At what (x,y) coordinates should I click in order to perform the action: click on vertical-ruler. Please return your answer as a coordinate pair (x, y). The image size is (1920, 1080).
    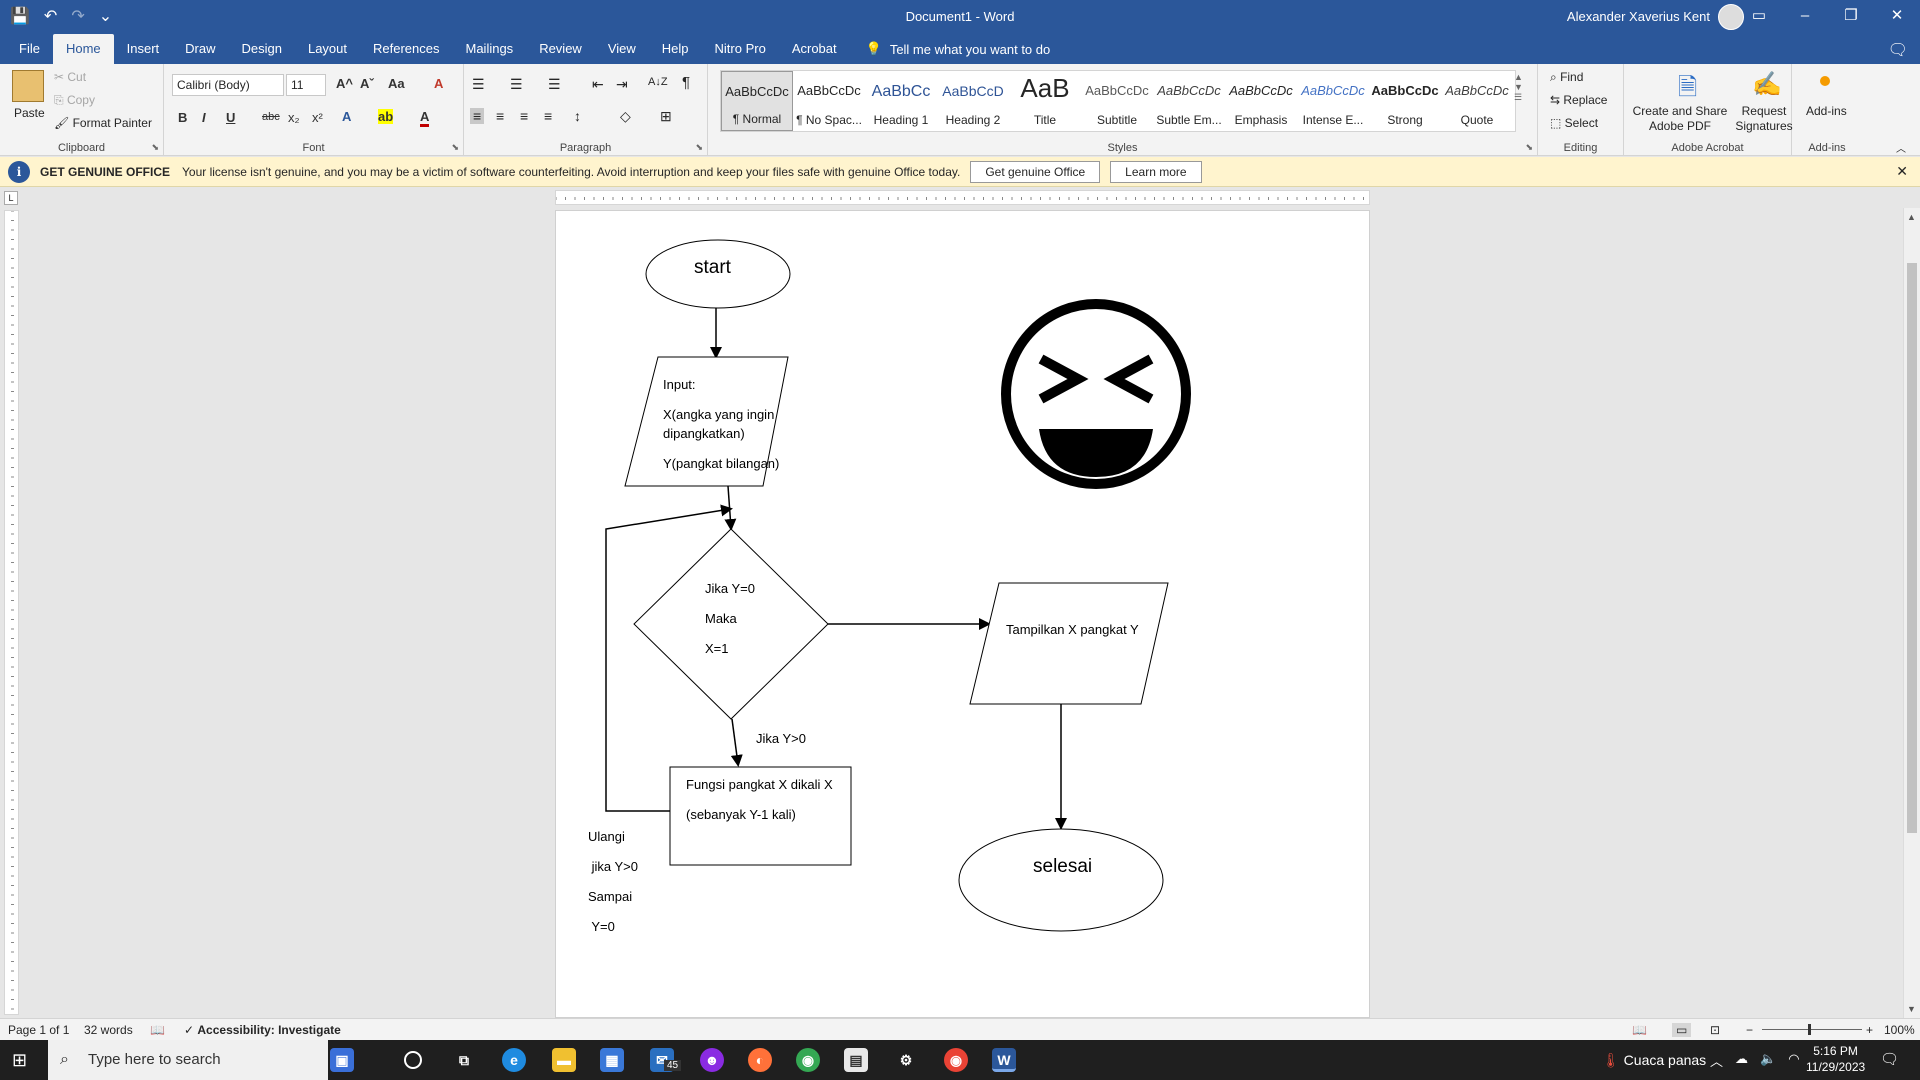
    Looking at the image, I should click on (11, 612).